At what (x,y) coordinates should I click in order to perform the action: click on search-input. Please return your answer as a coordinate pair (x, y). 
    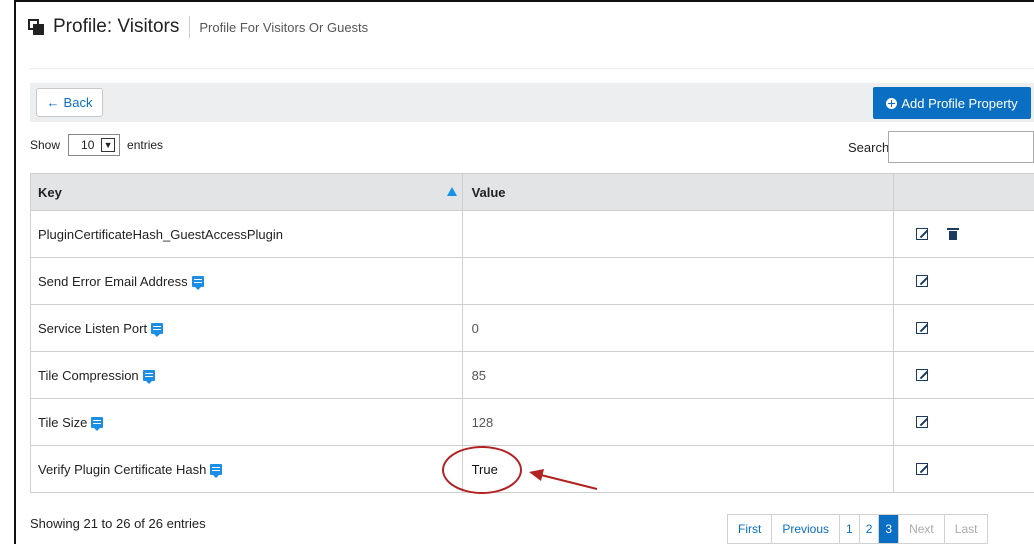
    Looking at the image, I should click on (961, 147).